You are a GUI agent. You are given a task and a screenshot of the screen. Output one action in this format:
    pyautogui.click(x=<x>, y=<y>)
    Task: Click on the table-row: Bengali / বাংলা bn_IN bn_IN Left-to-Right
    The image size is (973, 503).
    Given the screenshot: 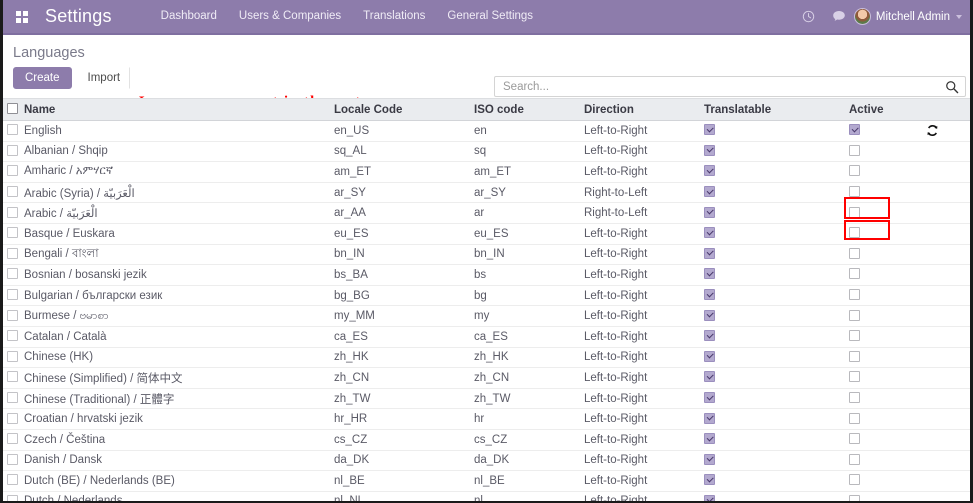 What is the action you would take?
    pyautogui.click(x=486, y=255)
    